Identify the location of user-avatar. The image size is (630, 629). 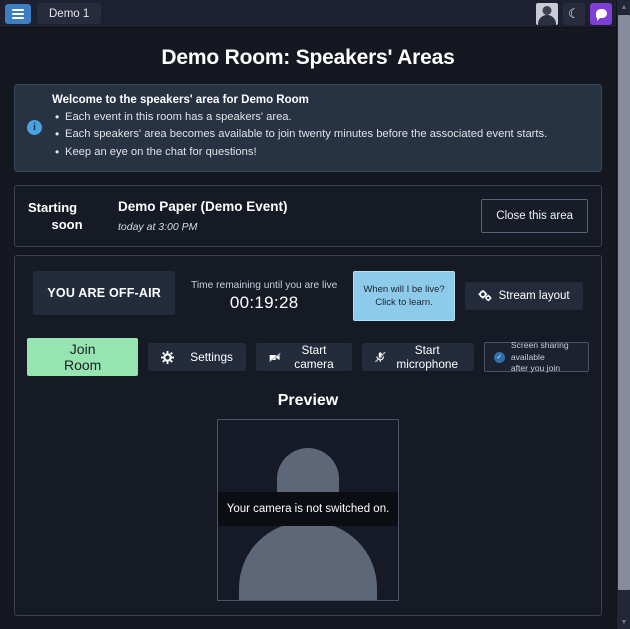
(547, 13).